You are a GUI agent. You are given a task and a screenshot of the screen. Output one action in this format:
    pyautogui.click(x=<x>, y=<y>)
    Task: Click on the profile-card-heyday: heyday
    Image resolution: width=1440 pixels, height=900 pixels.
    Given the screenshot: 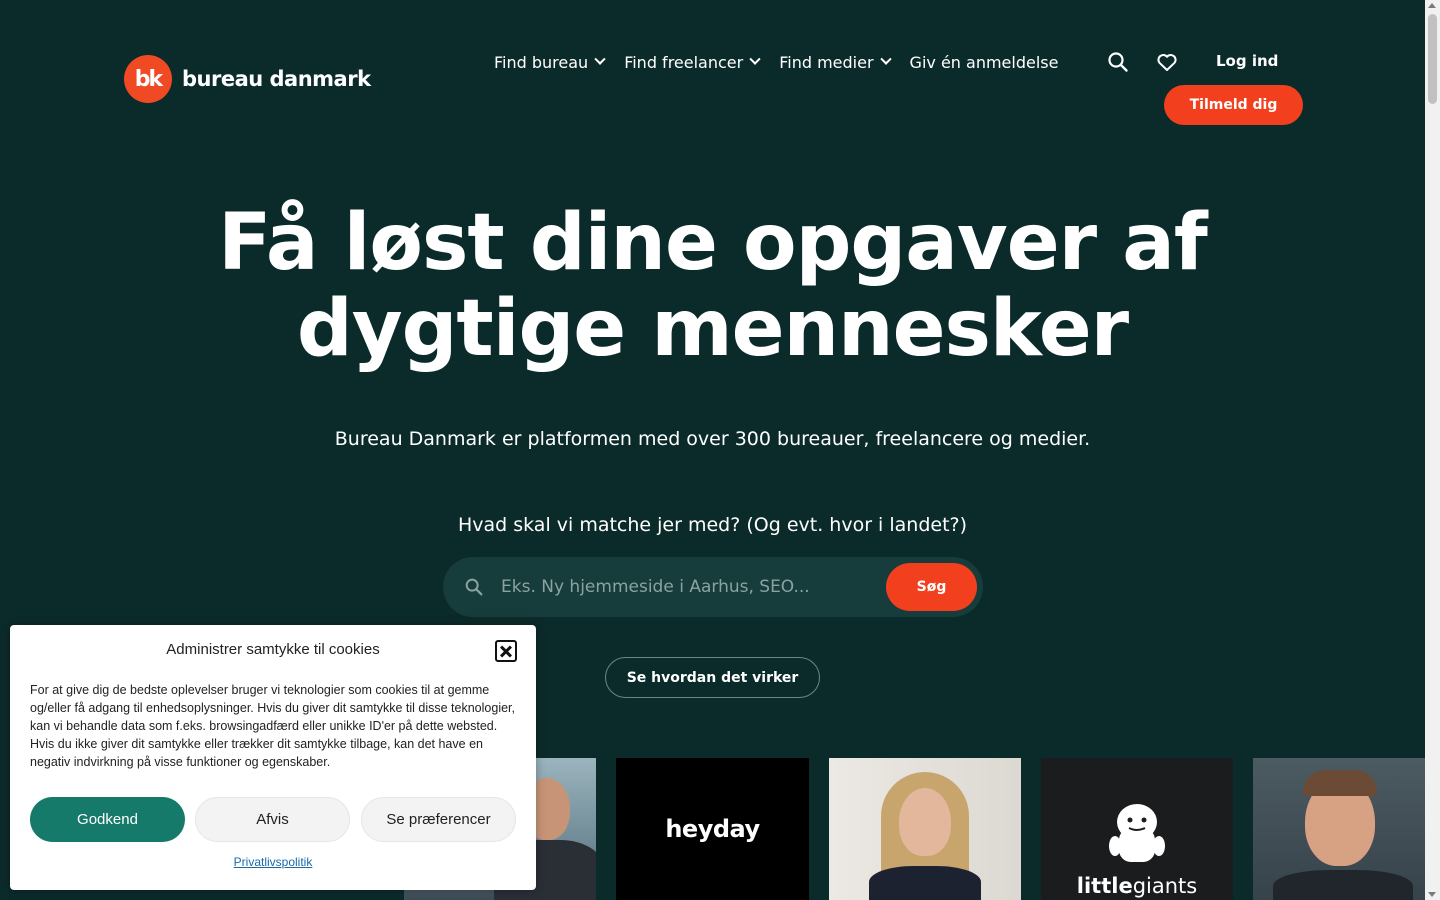 What is the action you would take?
    pyautogui.click(x=712, y=829)
    